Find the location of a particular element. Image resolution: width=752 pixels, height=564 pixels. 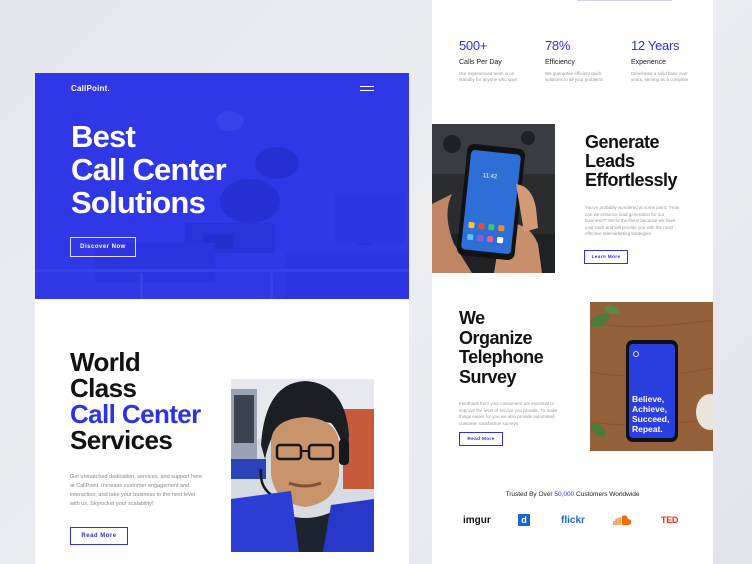

stat-value: 78% is located at coordinates (558, 45).